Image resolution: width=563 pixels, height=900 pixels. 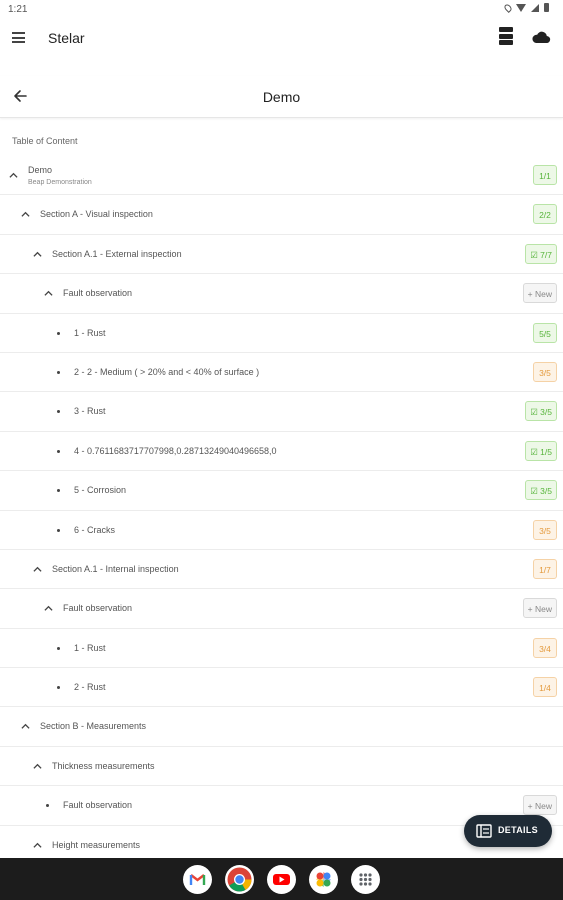 What do you see at coordinates (281, 649) in the screenshot?
I see `toc-row: 1 - Rust 3/4` at bounding box center [281, 649].